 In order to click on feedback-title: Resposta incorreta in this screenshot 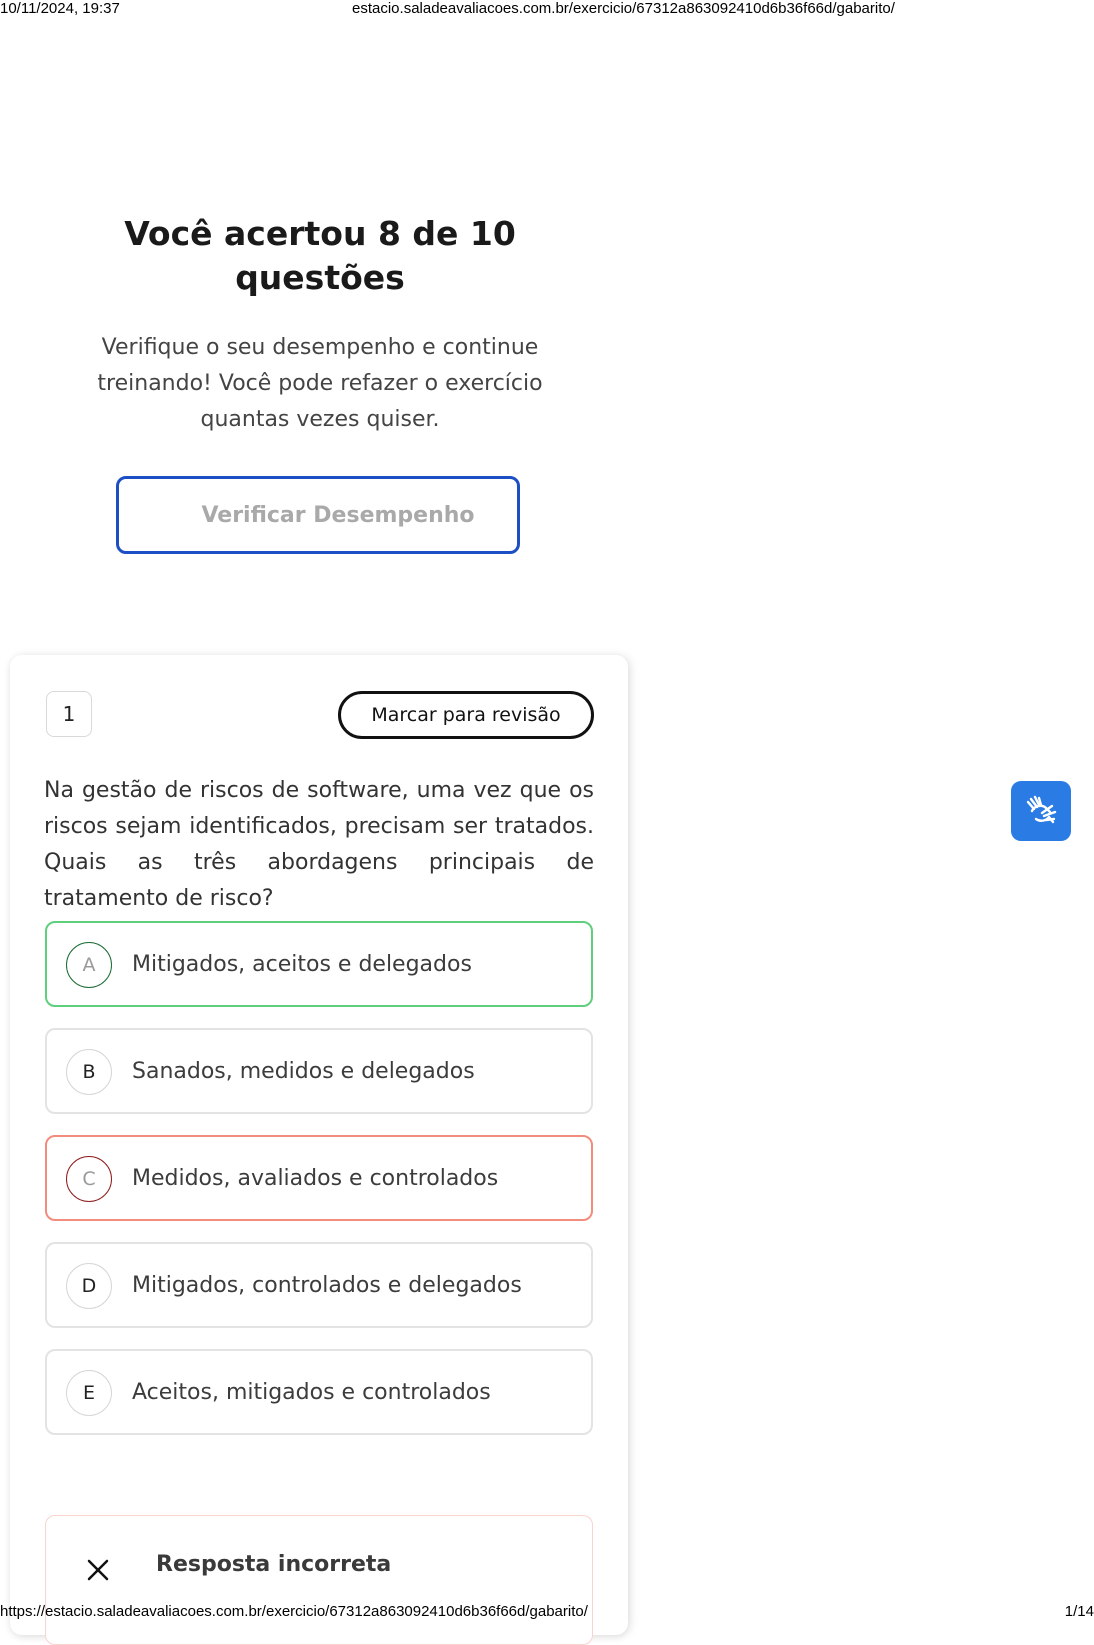, I will do `click(274, 1564)`.